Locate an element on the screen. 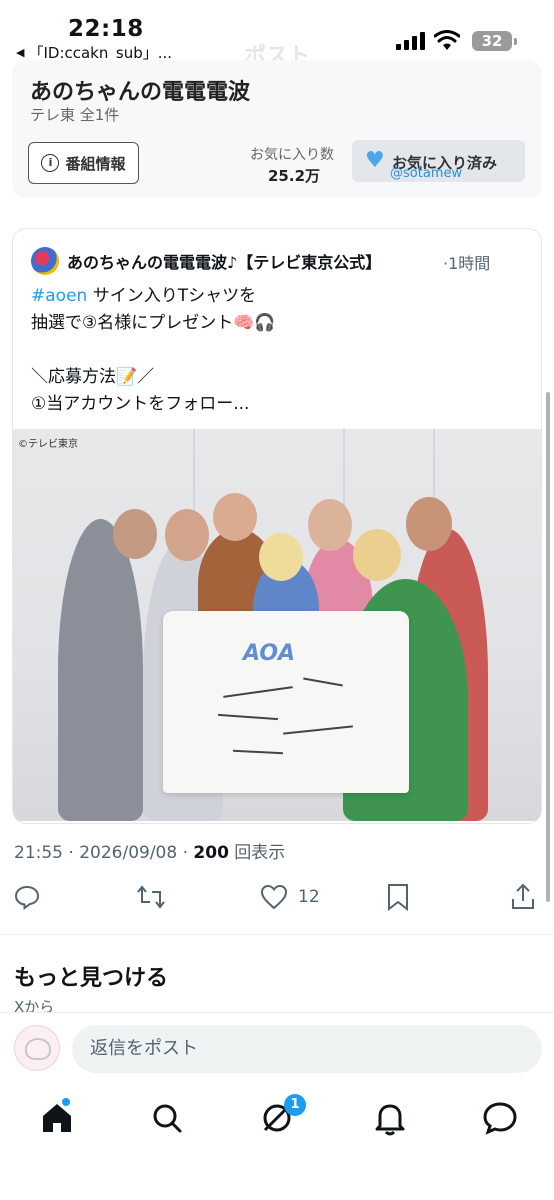 This screenshot has height=1200, width=554. back-triangle-icon: ◀ is located at coordinates (20, 52).